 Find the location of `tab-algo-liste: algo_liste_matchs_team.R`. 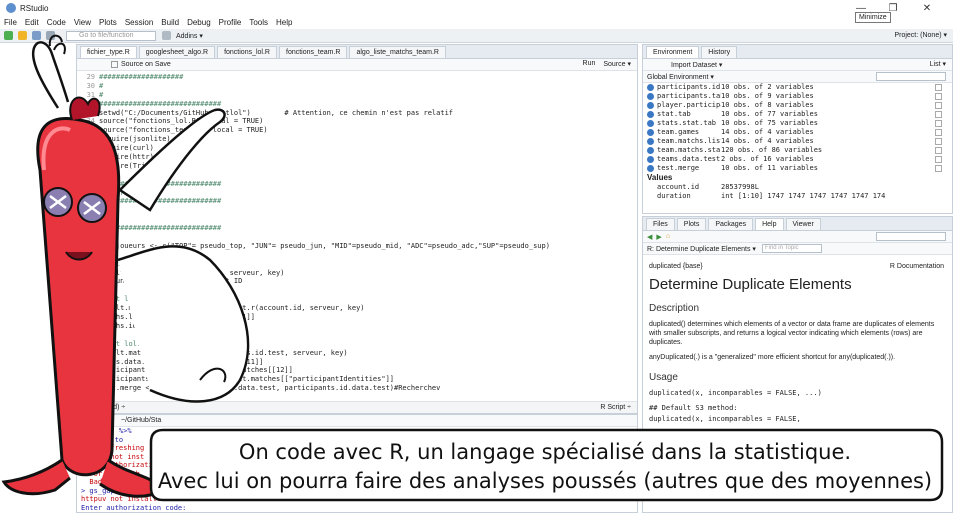

tab-algo-liste: algo_liste_matchs_team.R is located at coordinates (397, 52).